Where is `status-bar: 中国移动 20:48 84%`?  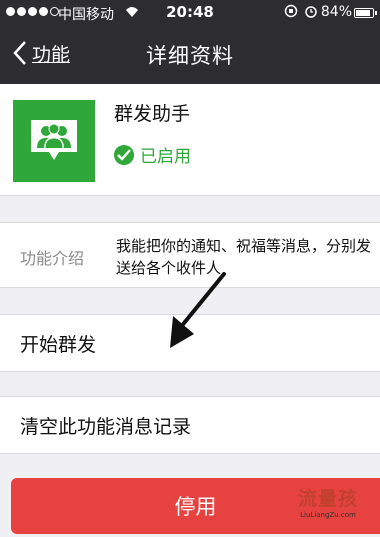 status-bar: 中国移动 20:48 84% is located at coordinates (190, 13).